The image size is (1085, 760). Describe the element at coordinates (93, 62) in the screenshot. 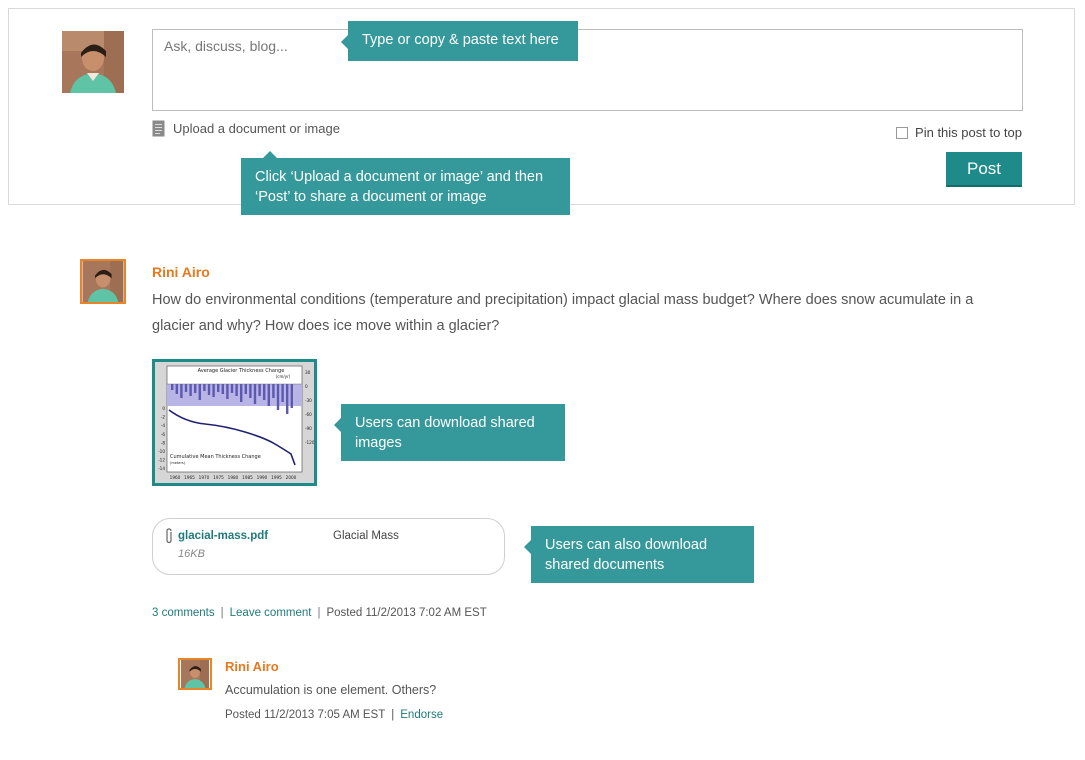

I see `current-user-avatar` at that location.